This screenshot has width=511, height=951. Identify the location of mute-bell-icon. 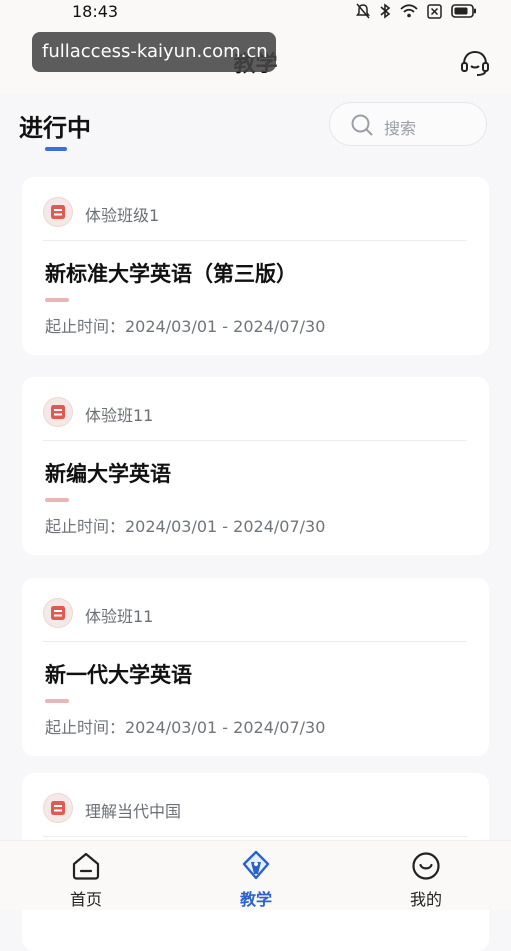
(363, 11).